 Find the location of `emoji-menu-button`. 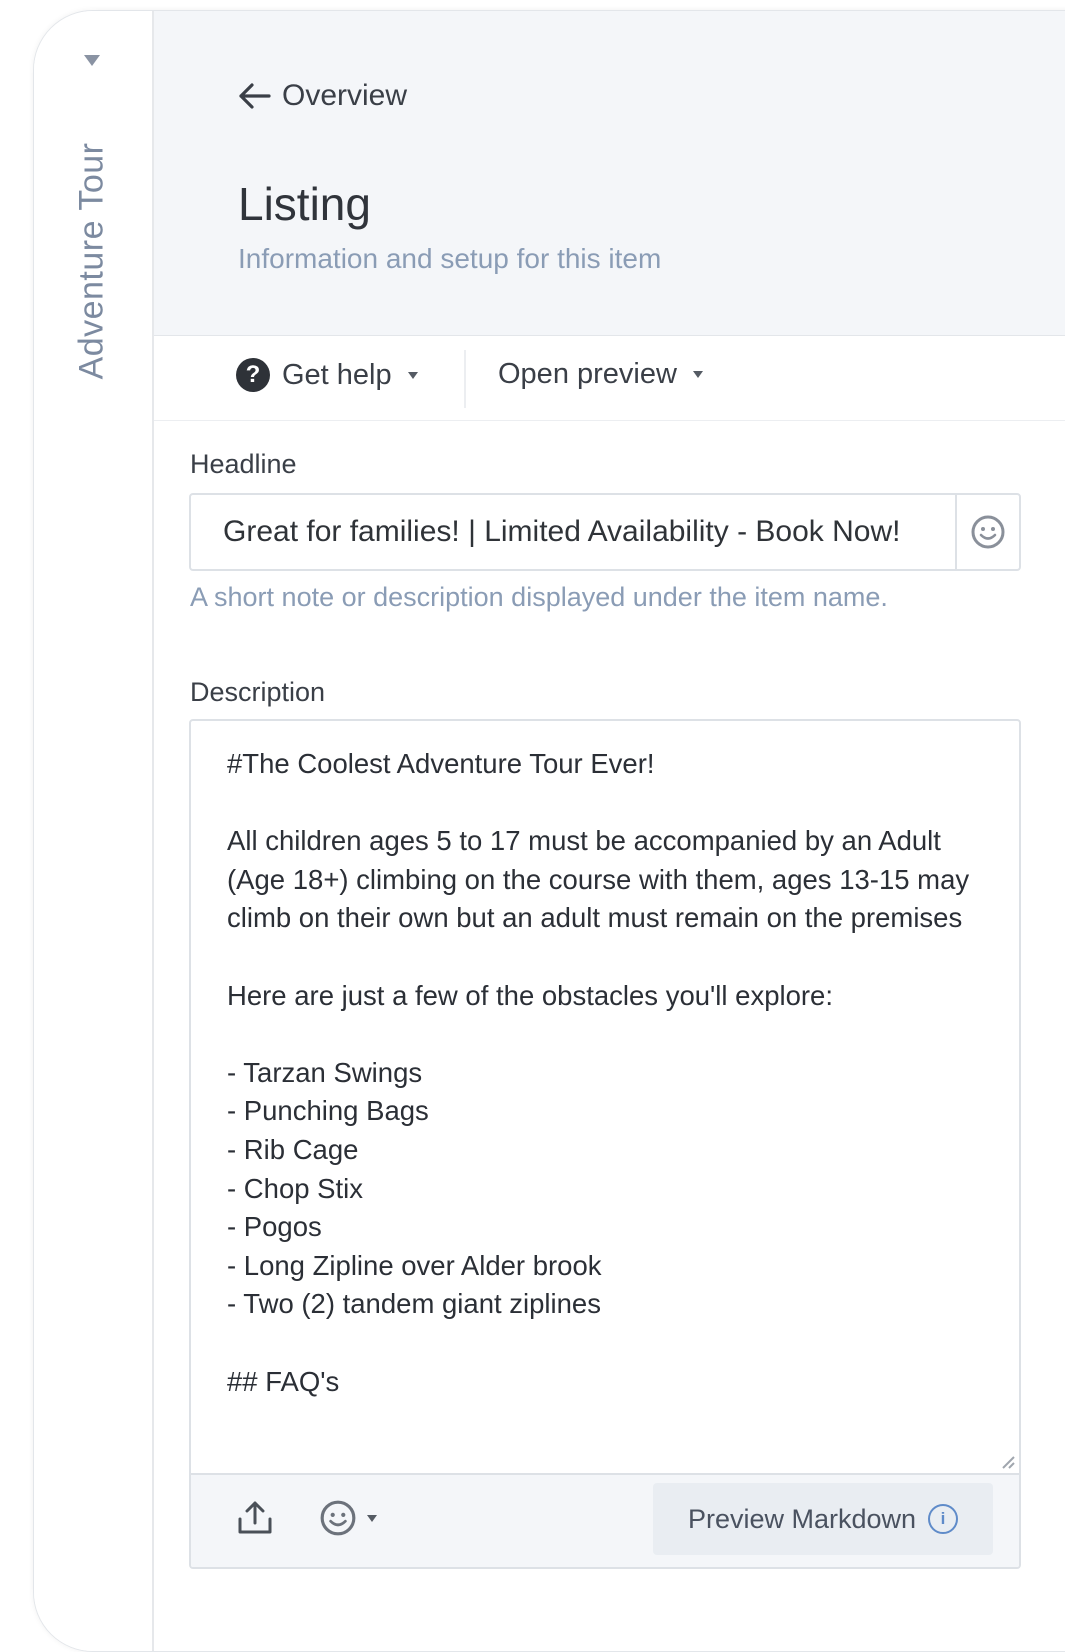

emoji-menu-button is located at coordinates (348, 1518).